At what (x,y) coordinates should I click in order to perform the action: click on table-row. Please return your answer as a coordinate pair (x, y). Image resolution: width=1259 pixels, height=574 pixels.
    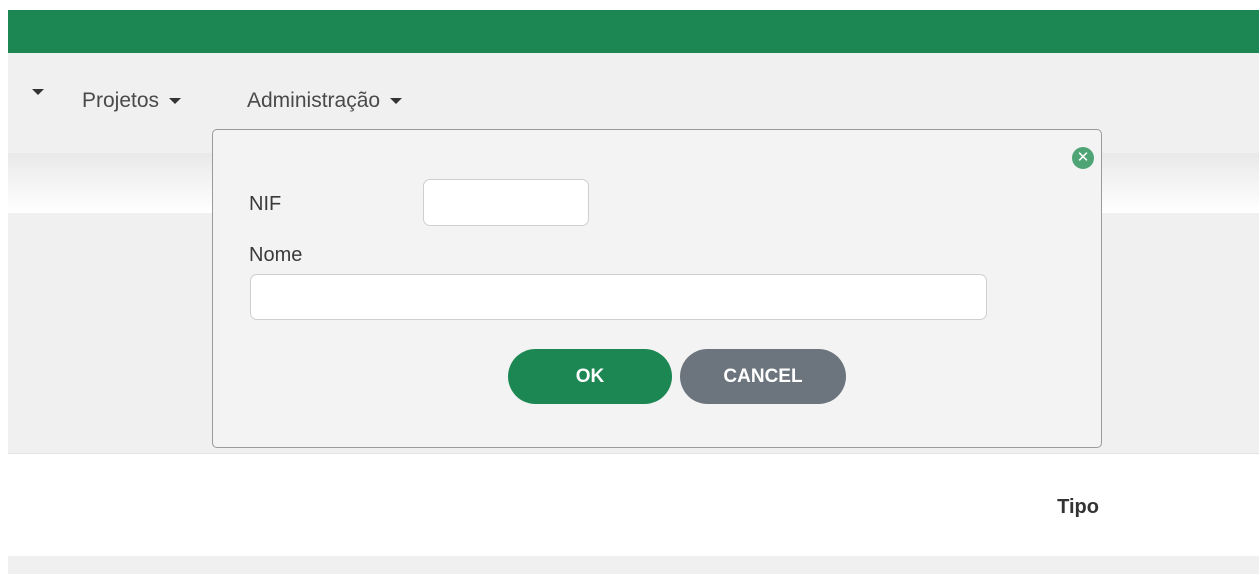
    Looking at the image, I should click on (633, 565).